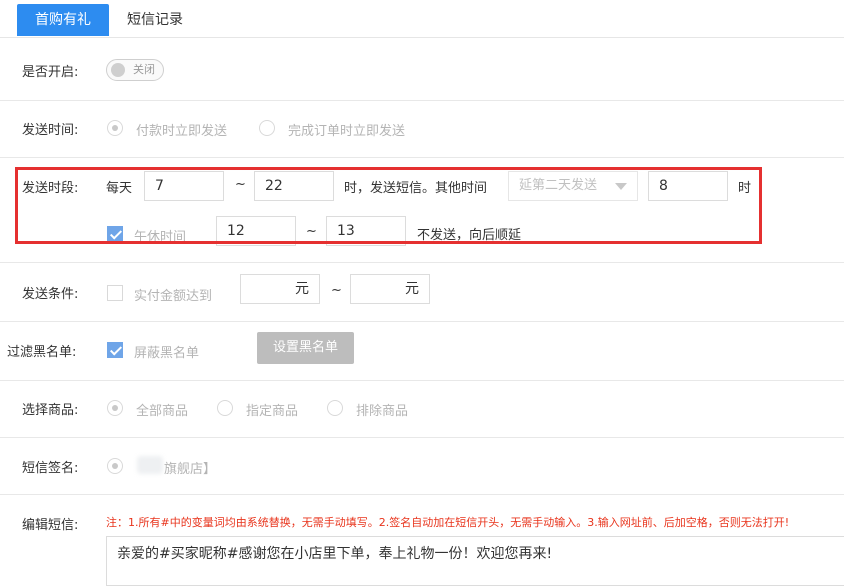 This screenshot has height=586, width=844. Describe the element at coordinates (422, 466) in the screenshot. I see `row-signature` at that location.